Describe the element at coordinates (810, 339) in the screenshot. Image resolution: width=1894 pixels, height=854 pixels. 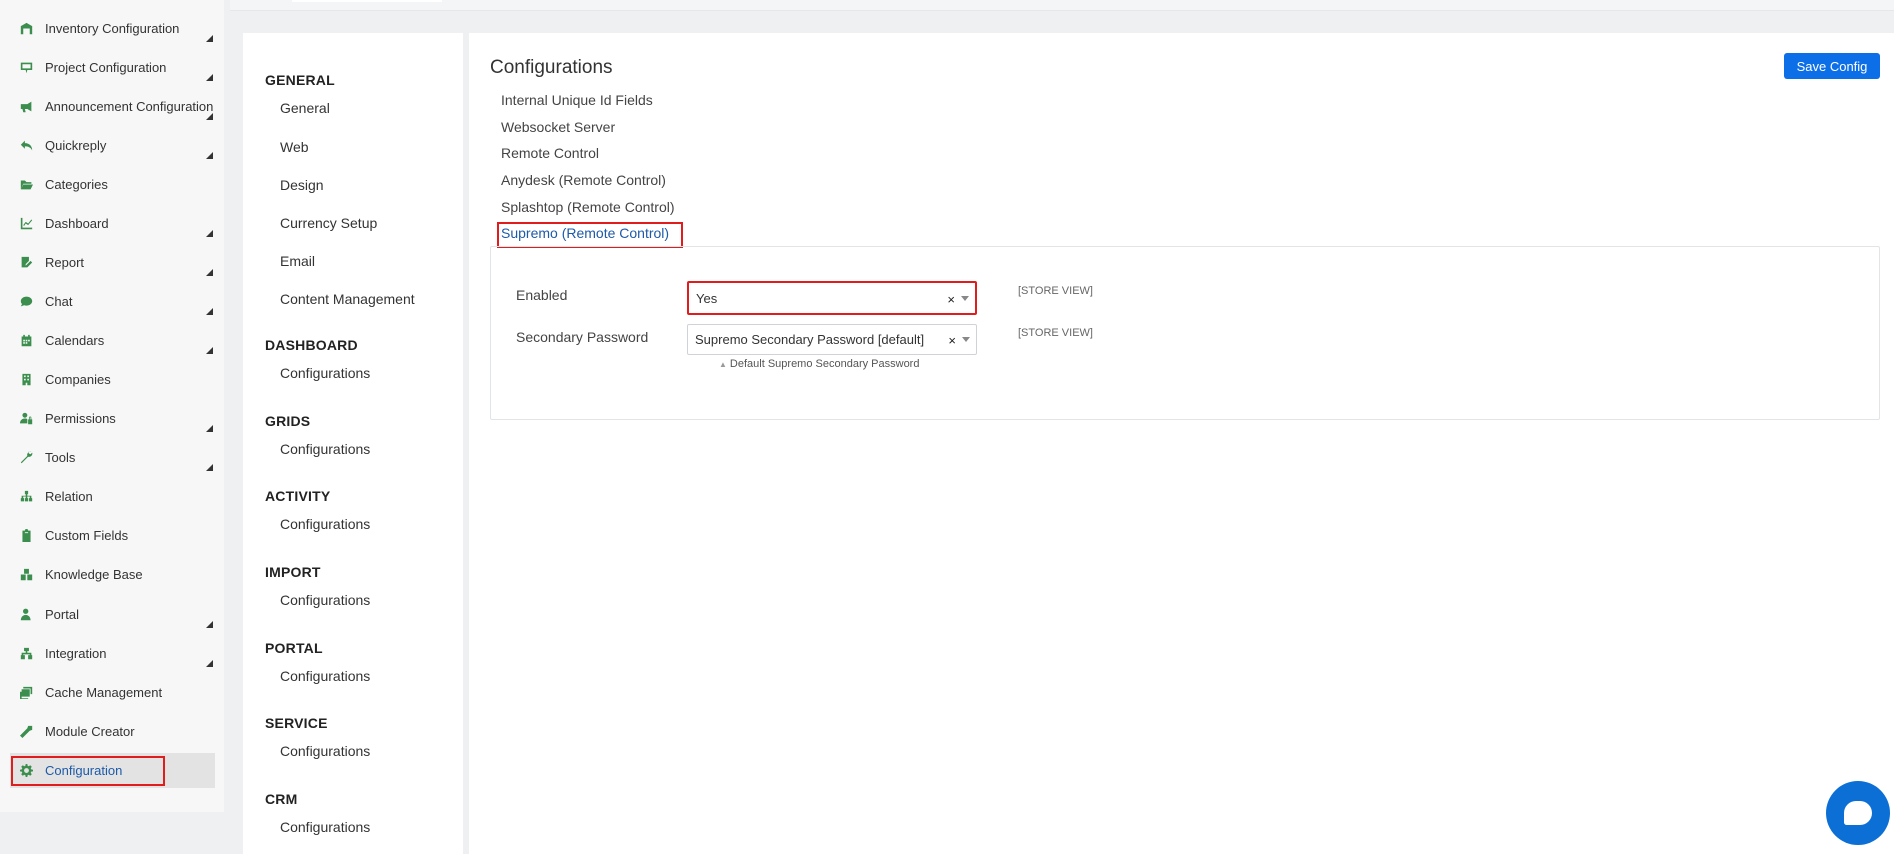
I see `secondary-password-select-value: Supremo Secondary Password [default]` at that location.